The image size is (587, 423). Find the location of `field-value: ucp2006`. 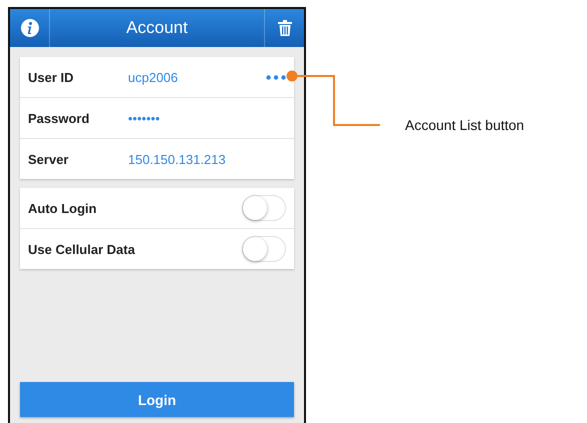

field-value: ucp2006 is located at coordinates (197, 77).